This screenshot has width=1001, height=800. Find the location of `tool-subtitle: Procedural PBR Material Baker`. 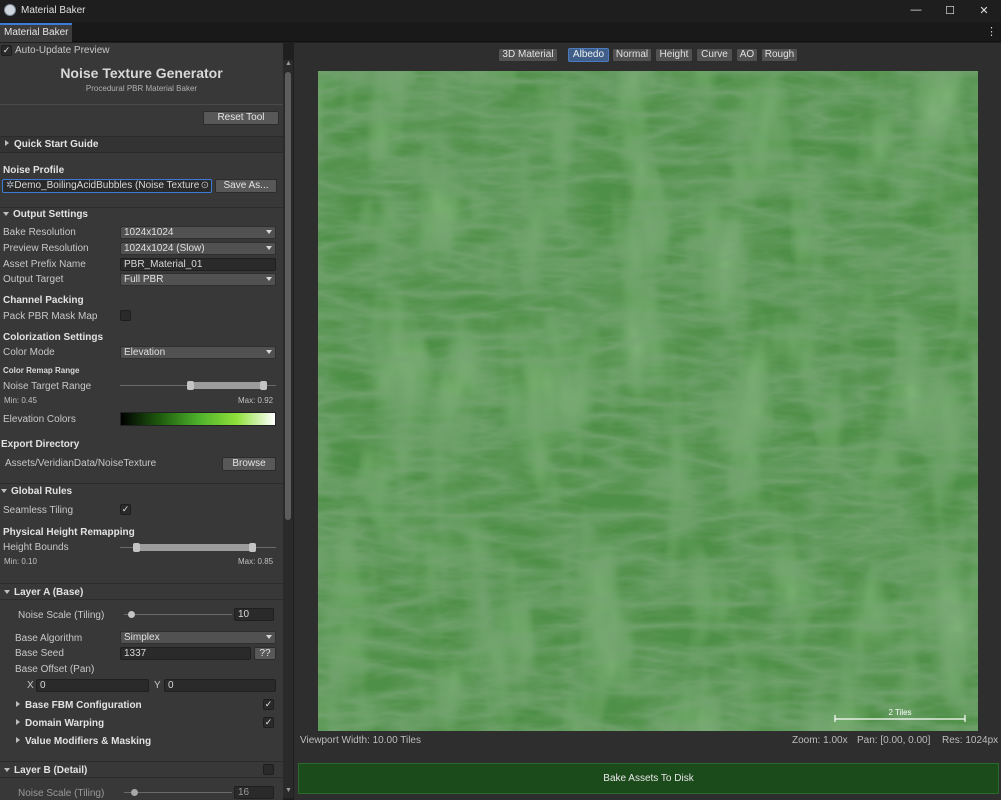

tool-subtitle: Procedural PBR Material Baker is located at coordinates (141, 88).